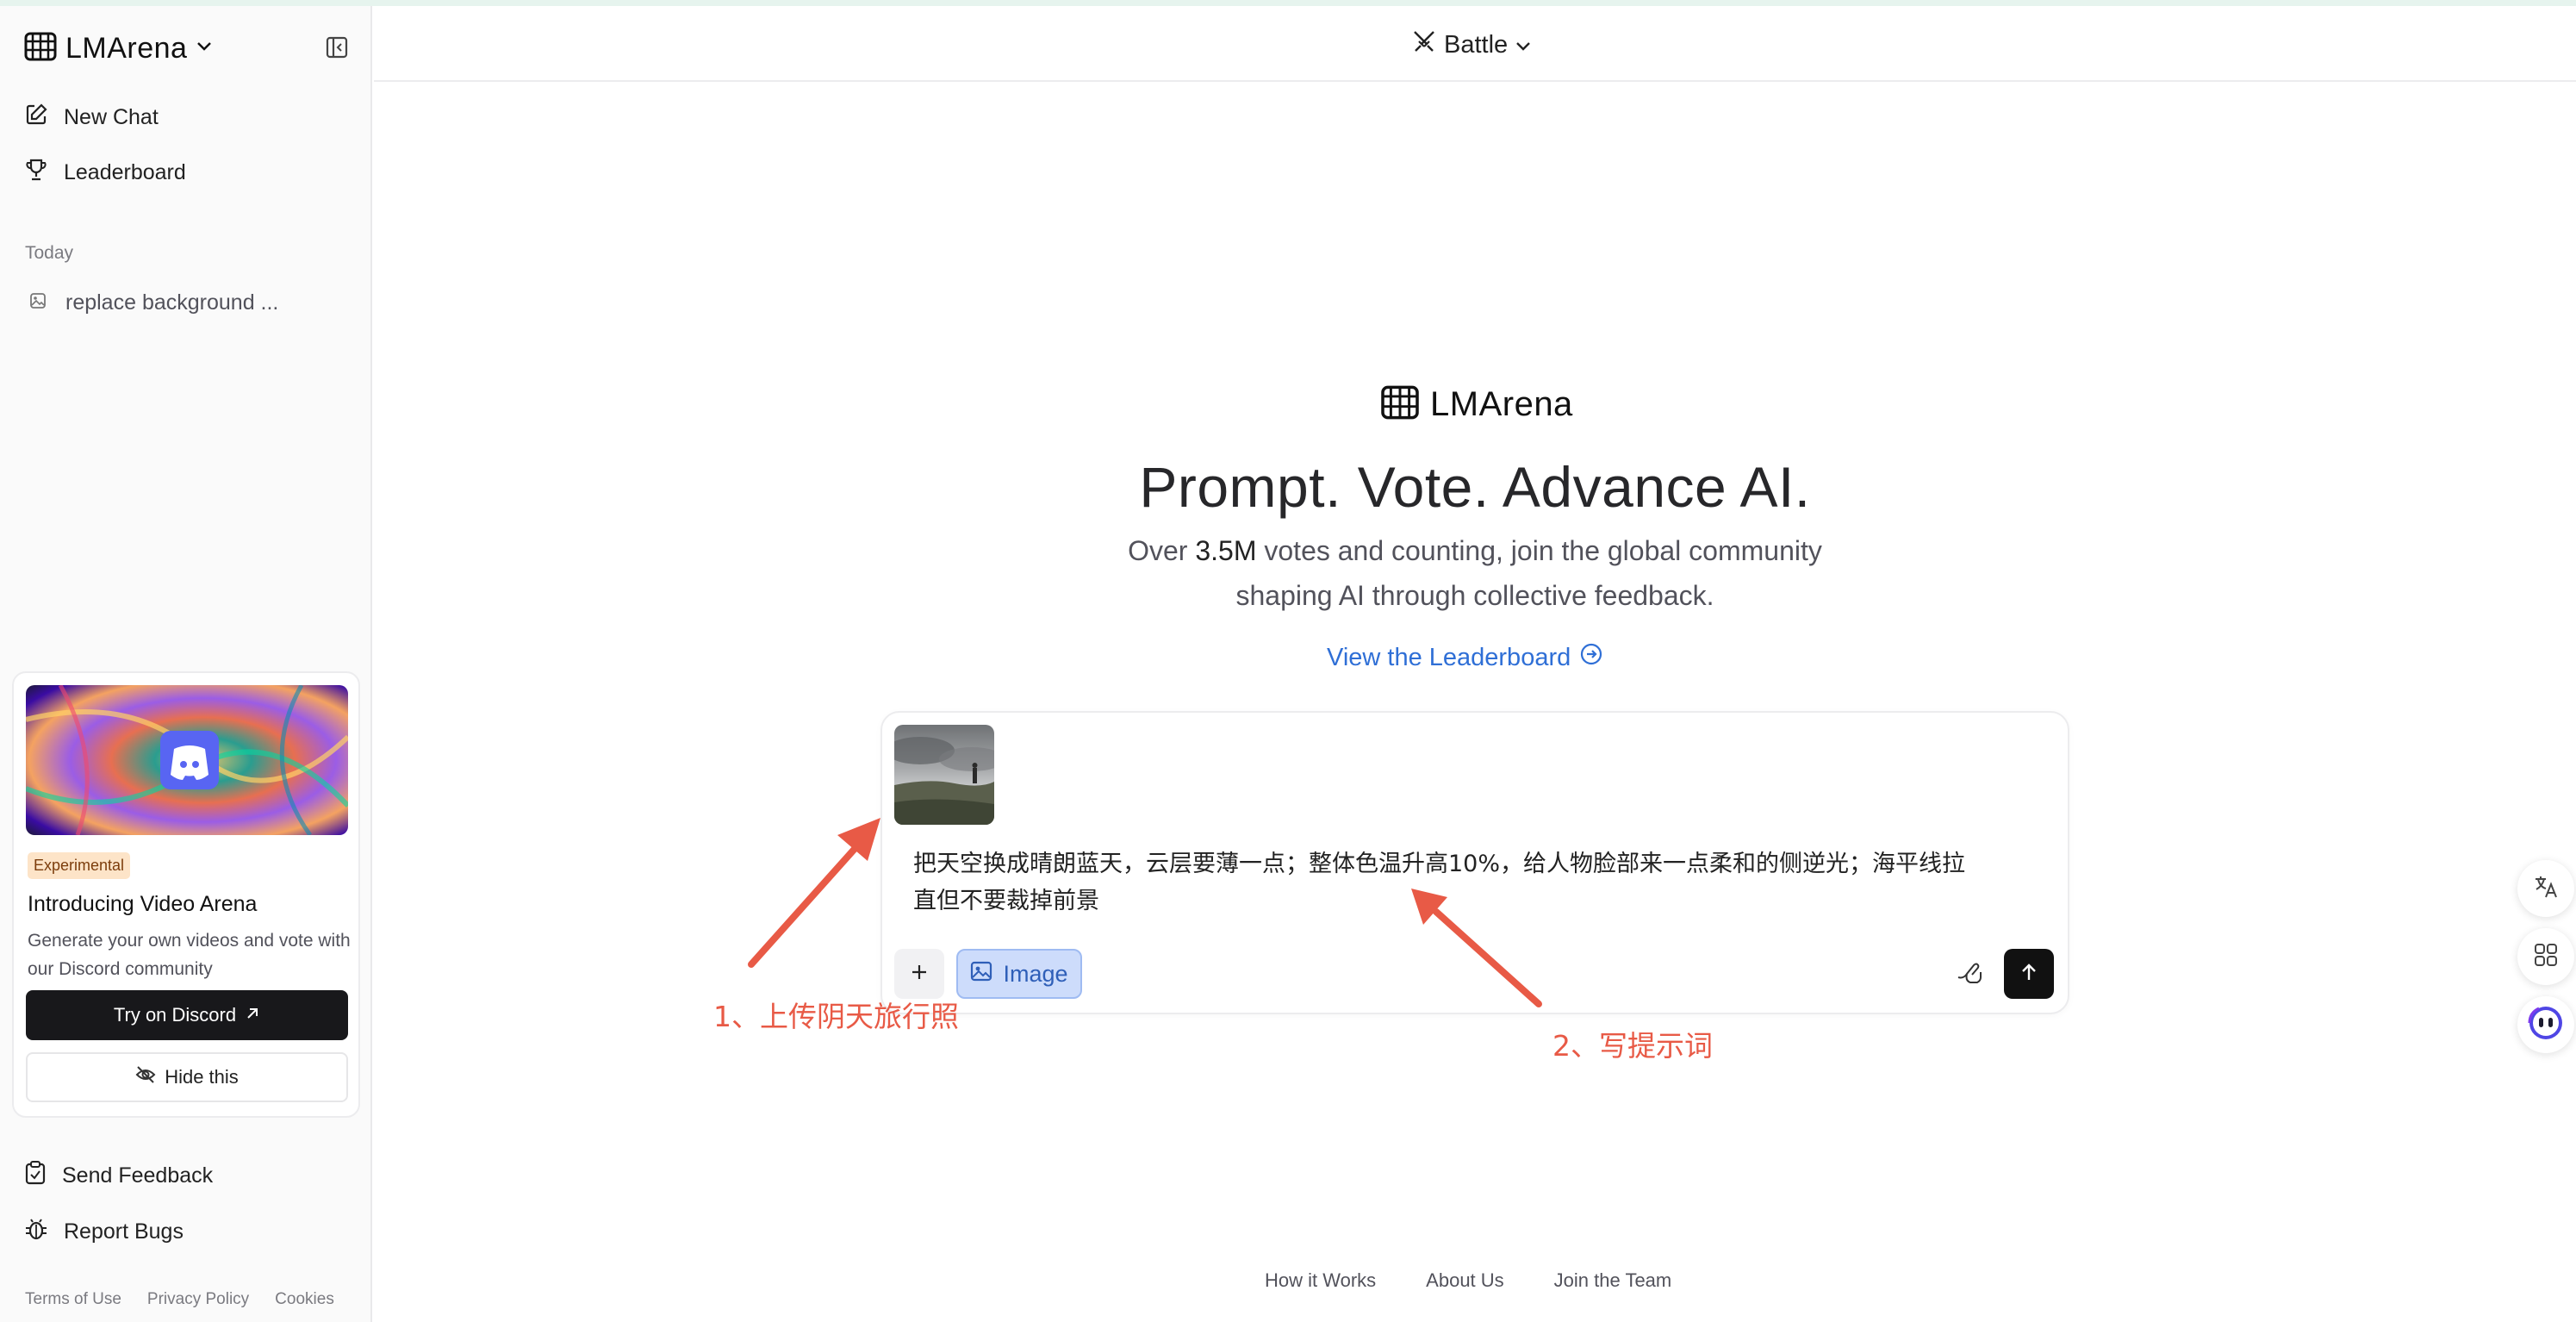 Image resolution: width=2576 pixels, height=1322 pixels. I want to click on promo-image, so click(187, 760).